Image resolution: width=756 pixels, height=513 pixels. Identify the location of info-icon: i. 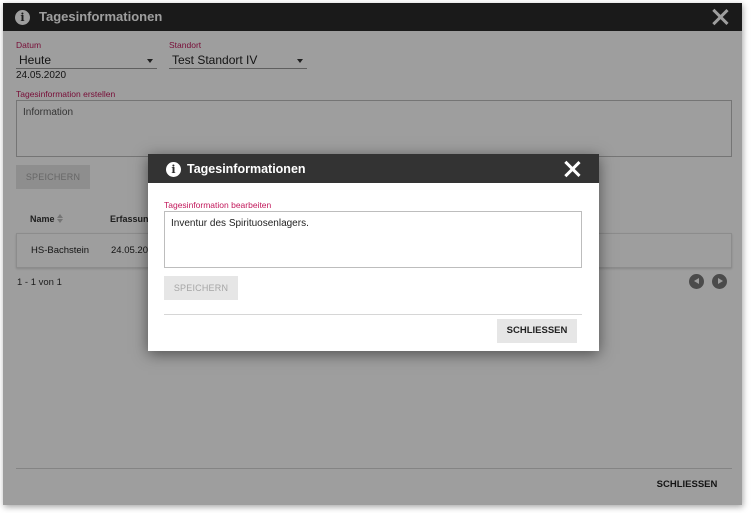
(173, 169).